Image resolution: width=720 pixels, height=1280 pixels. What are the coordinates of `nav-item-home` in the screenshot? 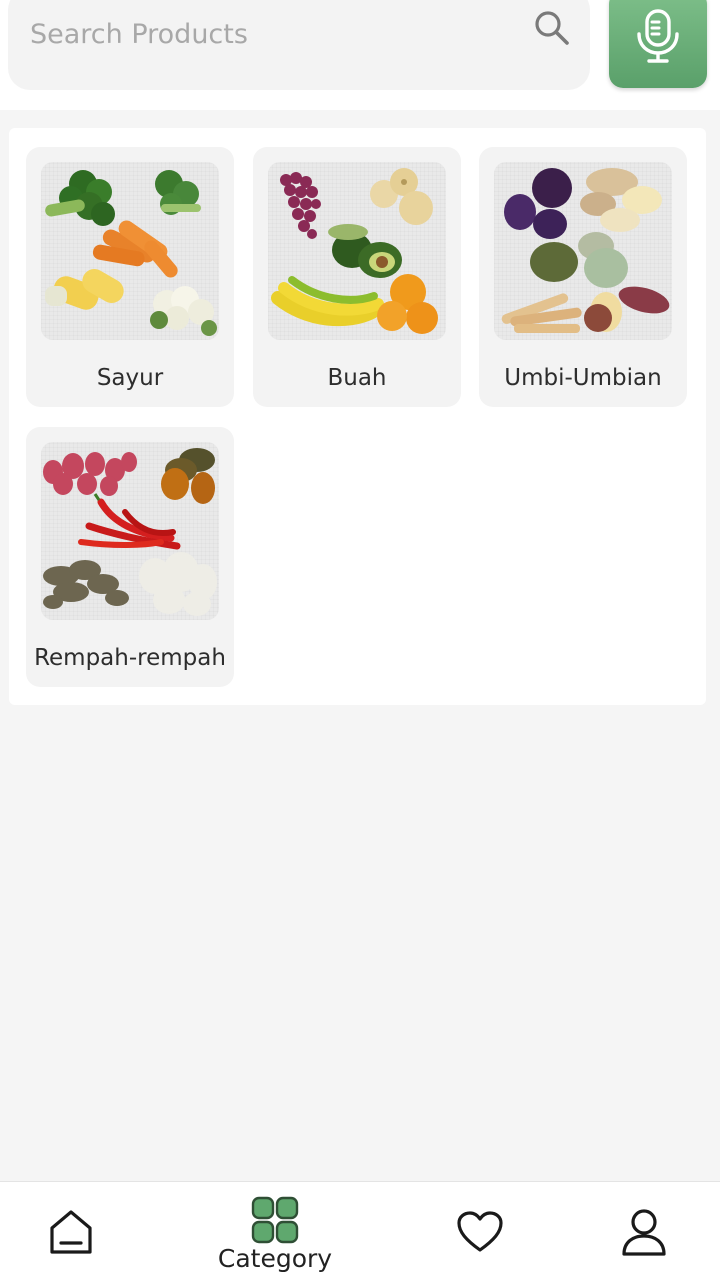 It's located at (70, 1231).